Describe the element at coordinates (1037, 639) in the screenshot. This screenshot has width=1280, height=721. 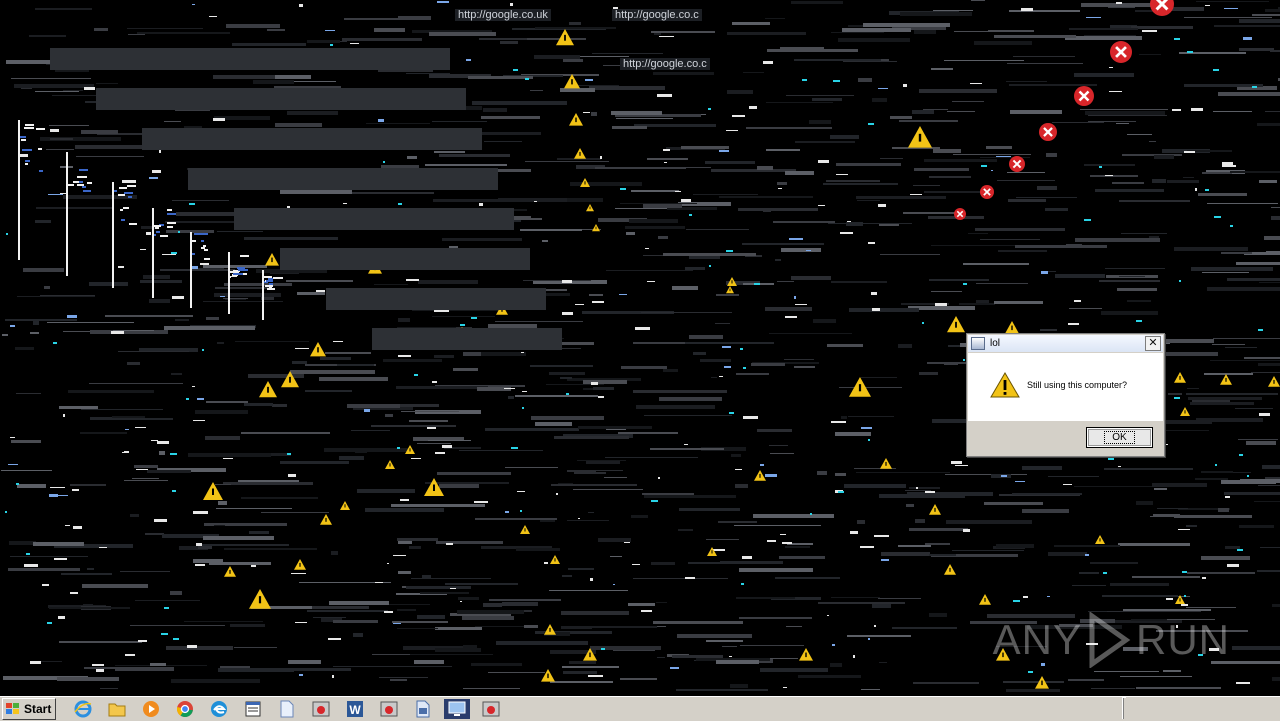
I see `watermark-text-left: ANY` at that location.